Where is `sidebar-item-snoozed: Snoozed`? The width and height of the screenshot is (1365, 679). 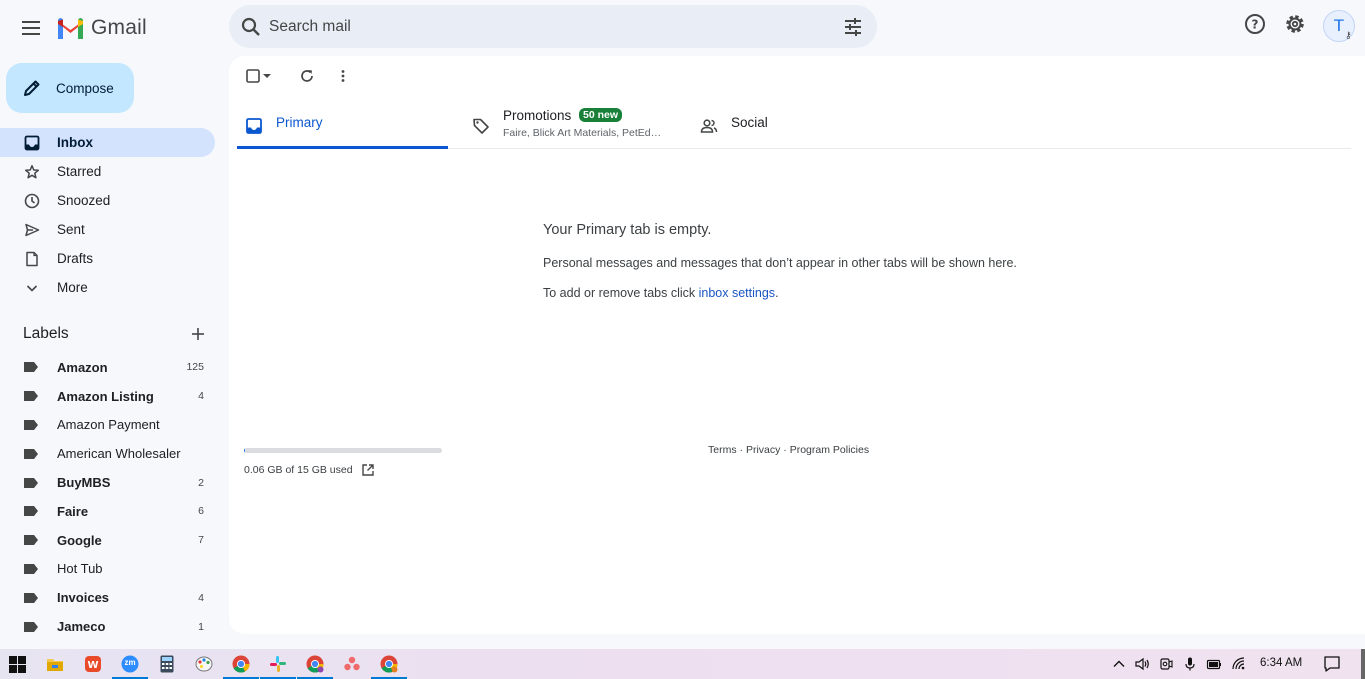
sidebar-item-snoozed: Snoozed is located at coordinates (107, 200).